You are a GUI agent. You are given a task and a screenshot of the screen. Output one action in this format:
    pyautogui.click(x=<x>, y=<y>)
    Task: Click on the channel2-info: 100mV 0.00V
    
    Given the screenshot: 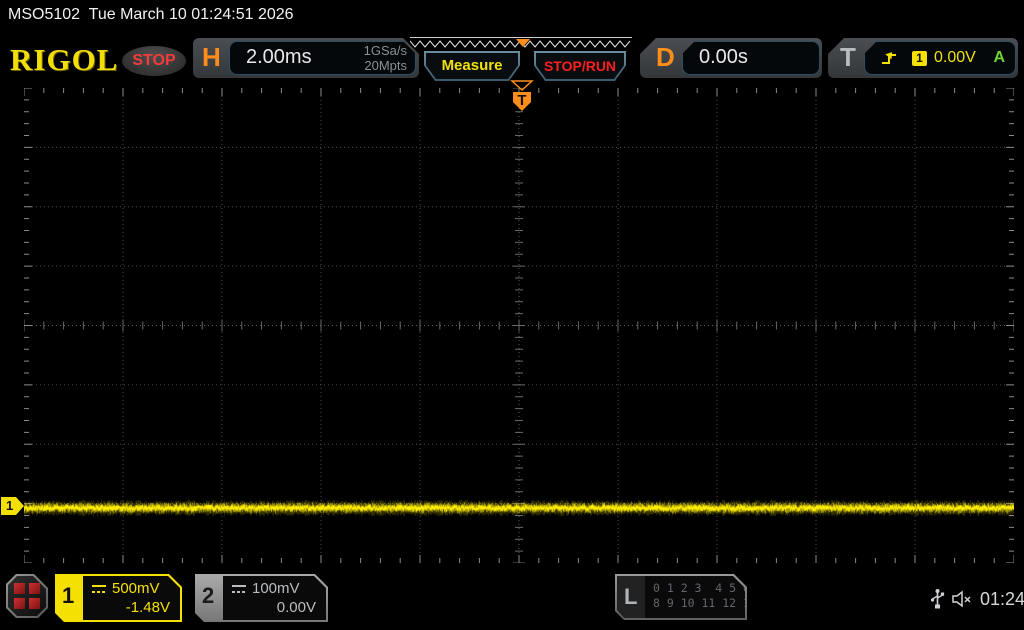 What is the action you would take?
    pyautogui.click(x=274, y=598)
    